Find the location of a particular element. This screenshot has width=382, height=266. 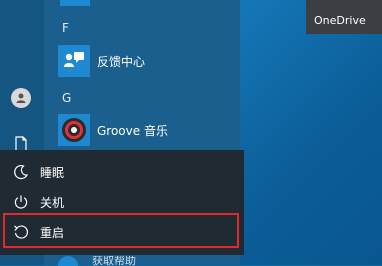

app-tile-partial is located at coordinates (75, 3).